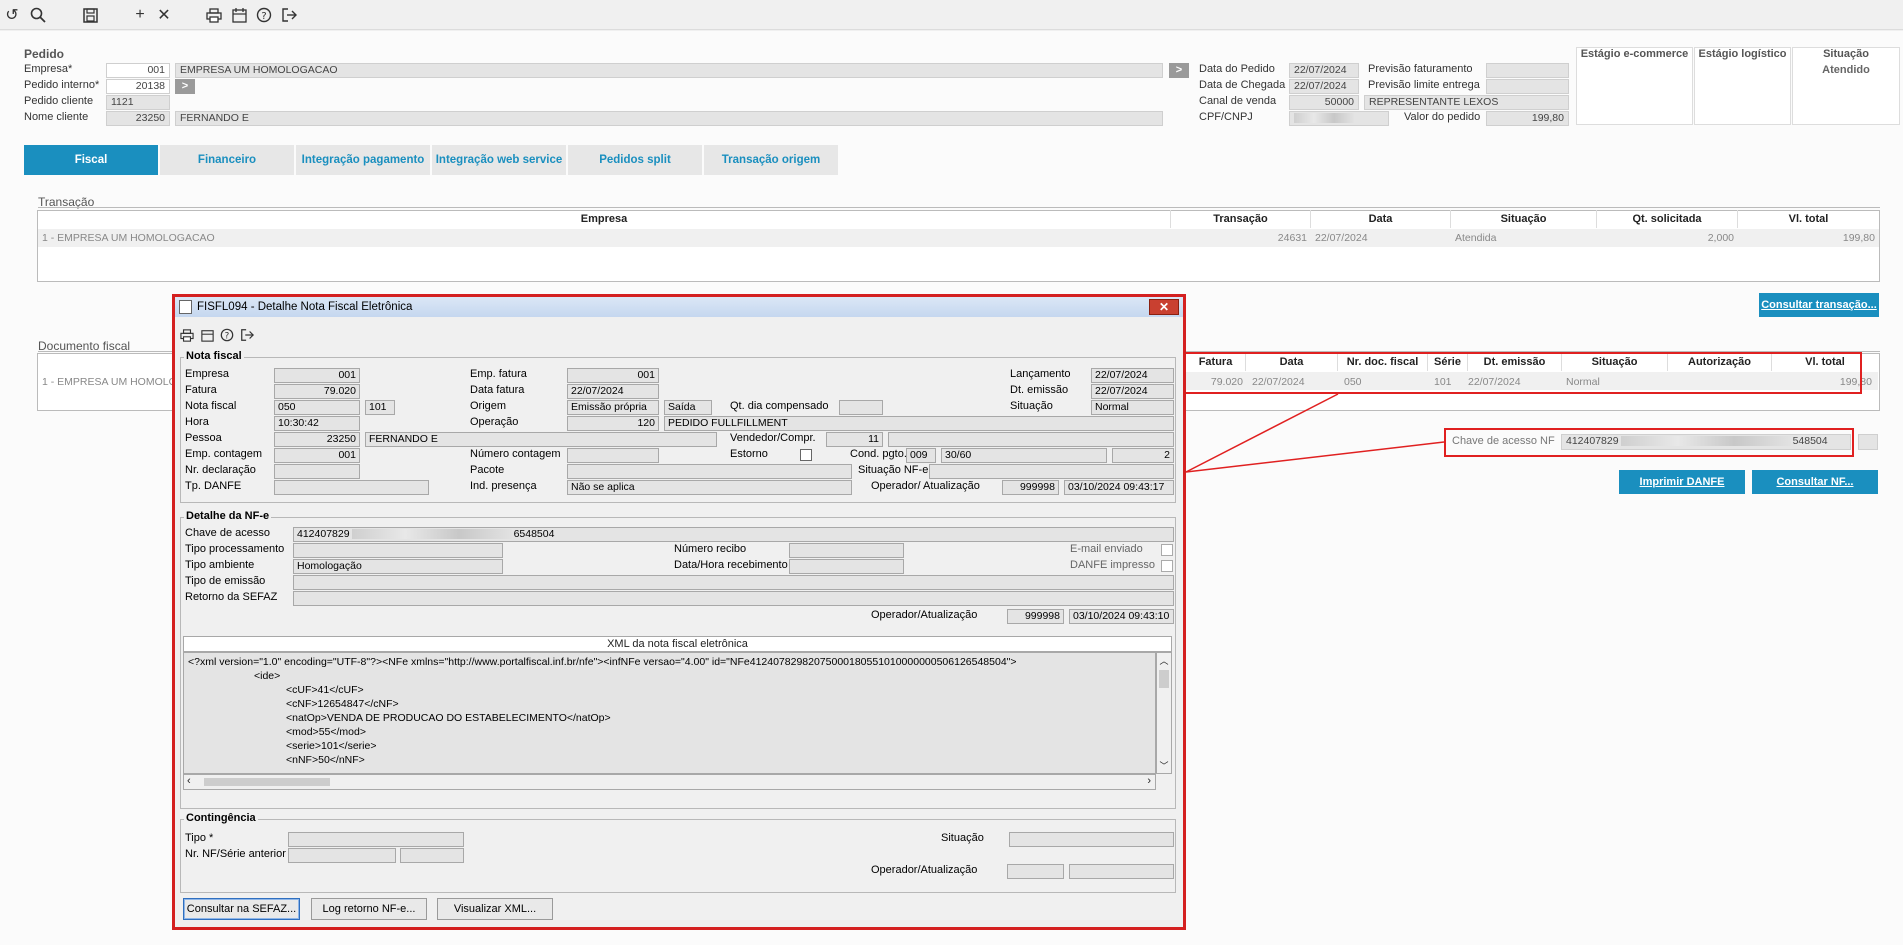  I want to click on cond-name-field: 30/60, so click(1024, 455).